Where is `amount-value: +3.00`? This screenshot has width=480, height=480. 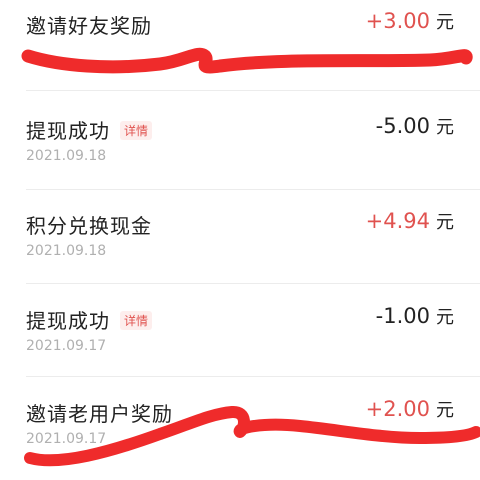
amount-value: +3.00 is located at coordinates (397, 21).